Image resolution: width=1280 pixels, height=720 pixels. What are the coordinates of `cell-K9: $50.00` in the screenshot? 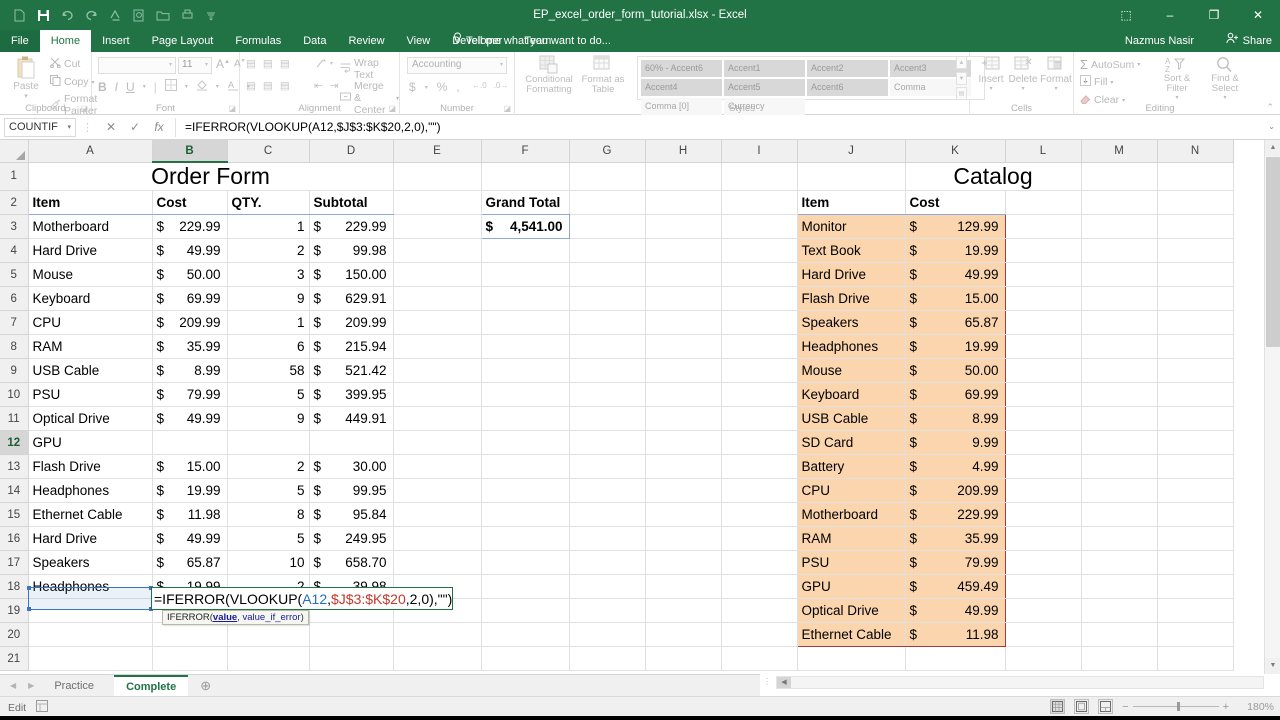 It's located at (955, 370).